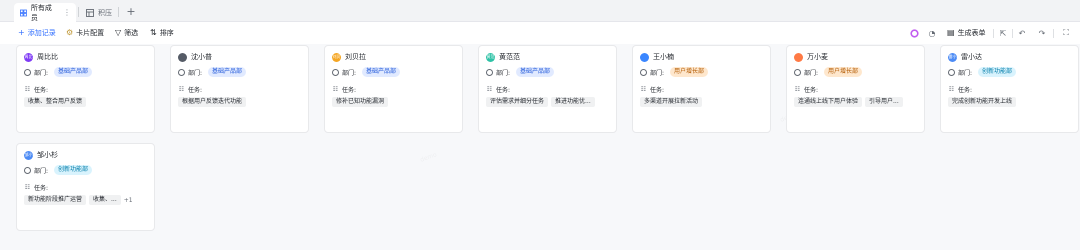 The image size is (1080, 250). What do you see at coordinates (1042, 33) in the screenshot?
I see `redo-icon: ↷` at bounding box center [1042, 33].